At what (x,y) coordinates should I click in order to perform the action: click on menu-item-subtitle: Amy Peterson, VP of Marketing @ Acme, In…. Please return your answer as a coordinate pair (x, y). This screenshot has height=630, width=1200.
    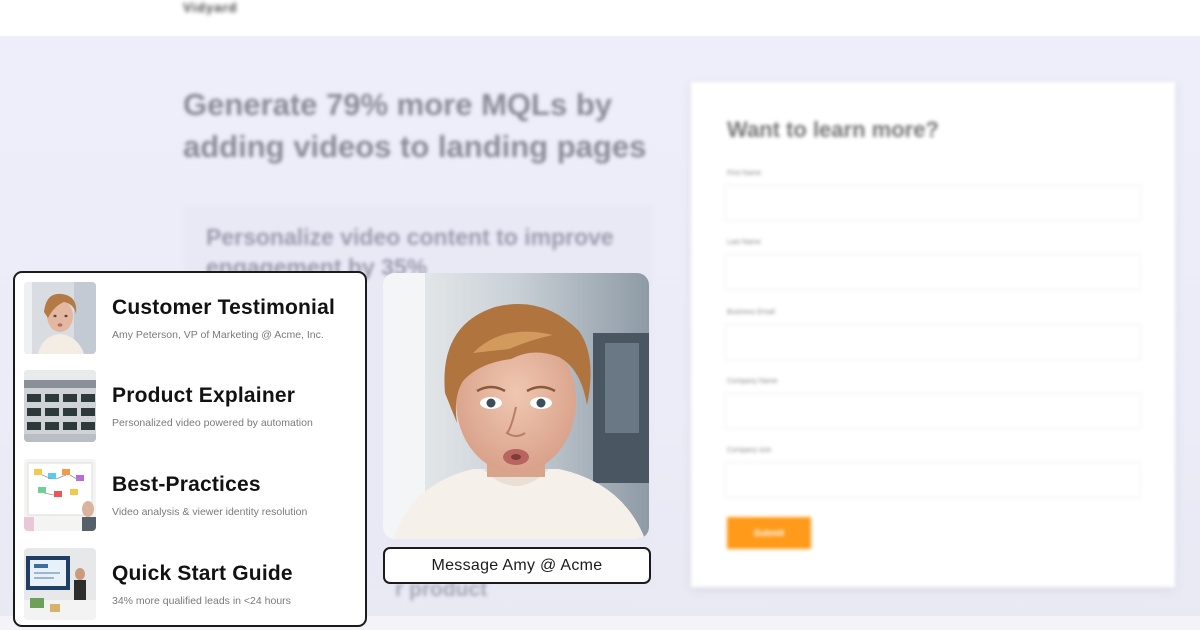
    Looking at the image, I should click on (218, 335).